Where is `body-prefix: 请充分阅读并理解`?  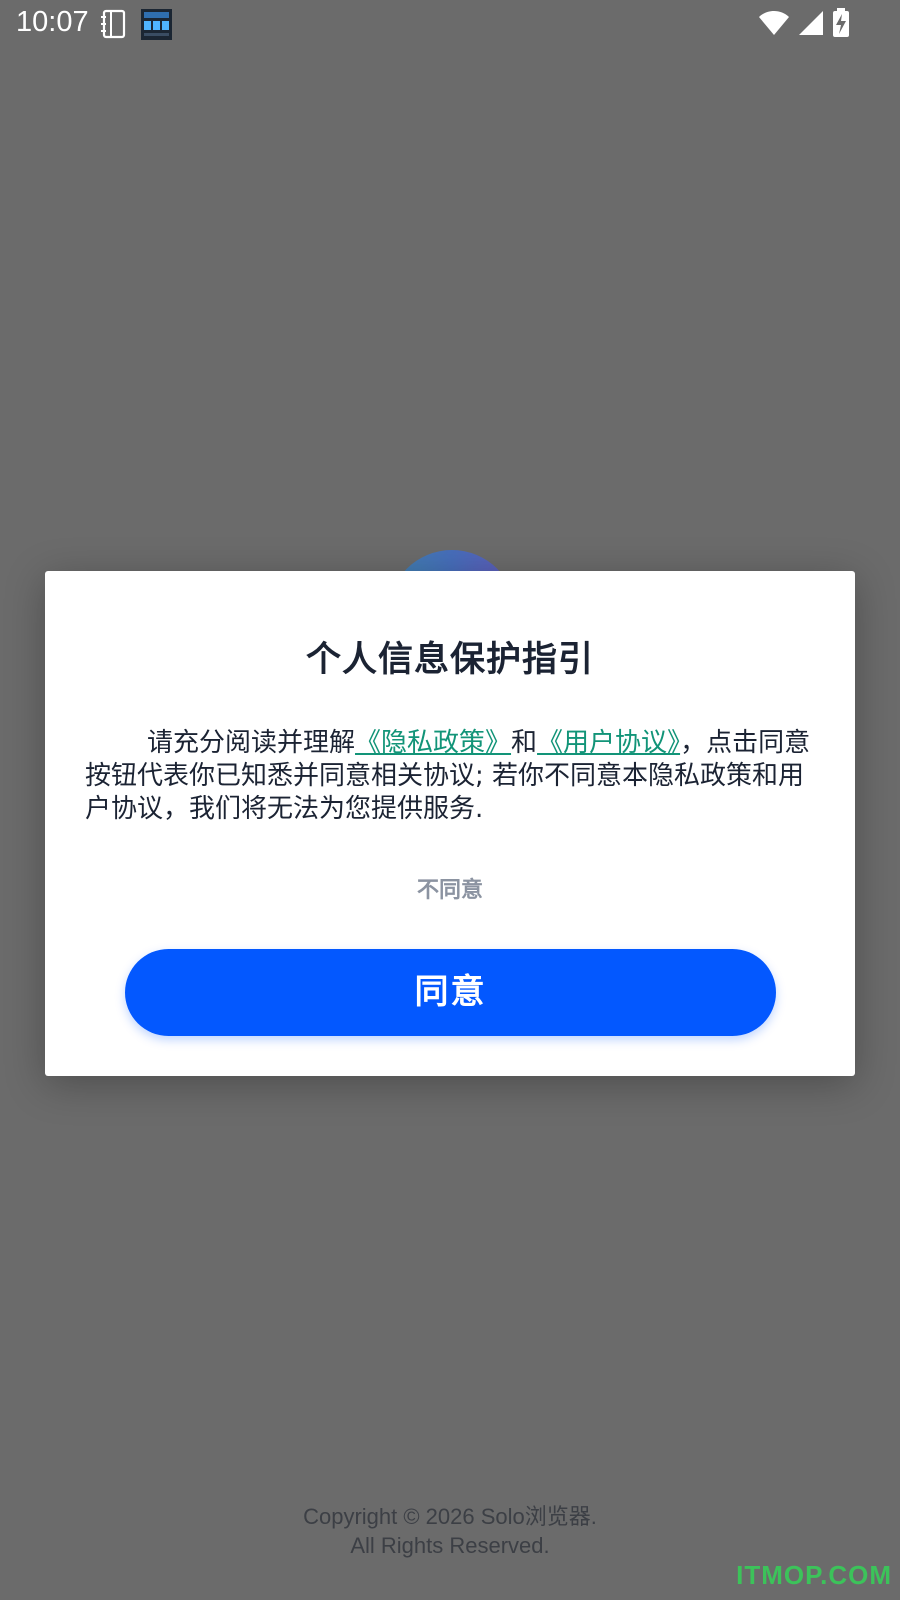 body-prefix: 请充分阅读并理解 is located at coordinates (251, 743).